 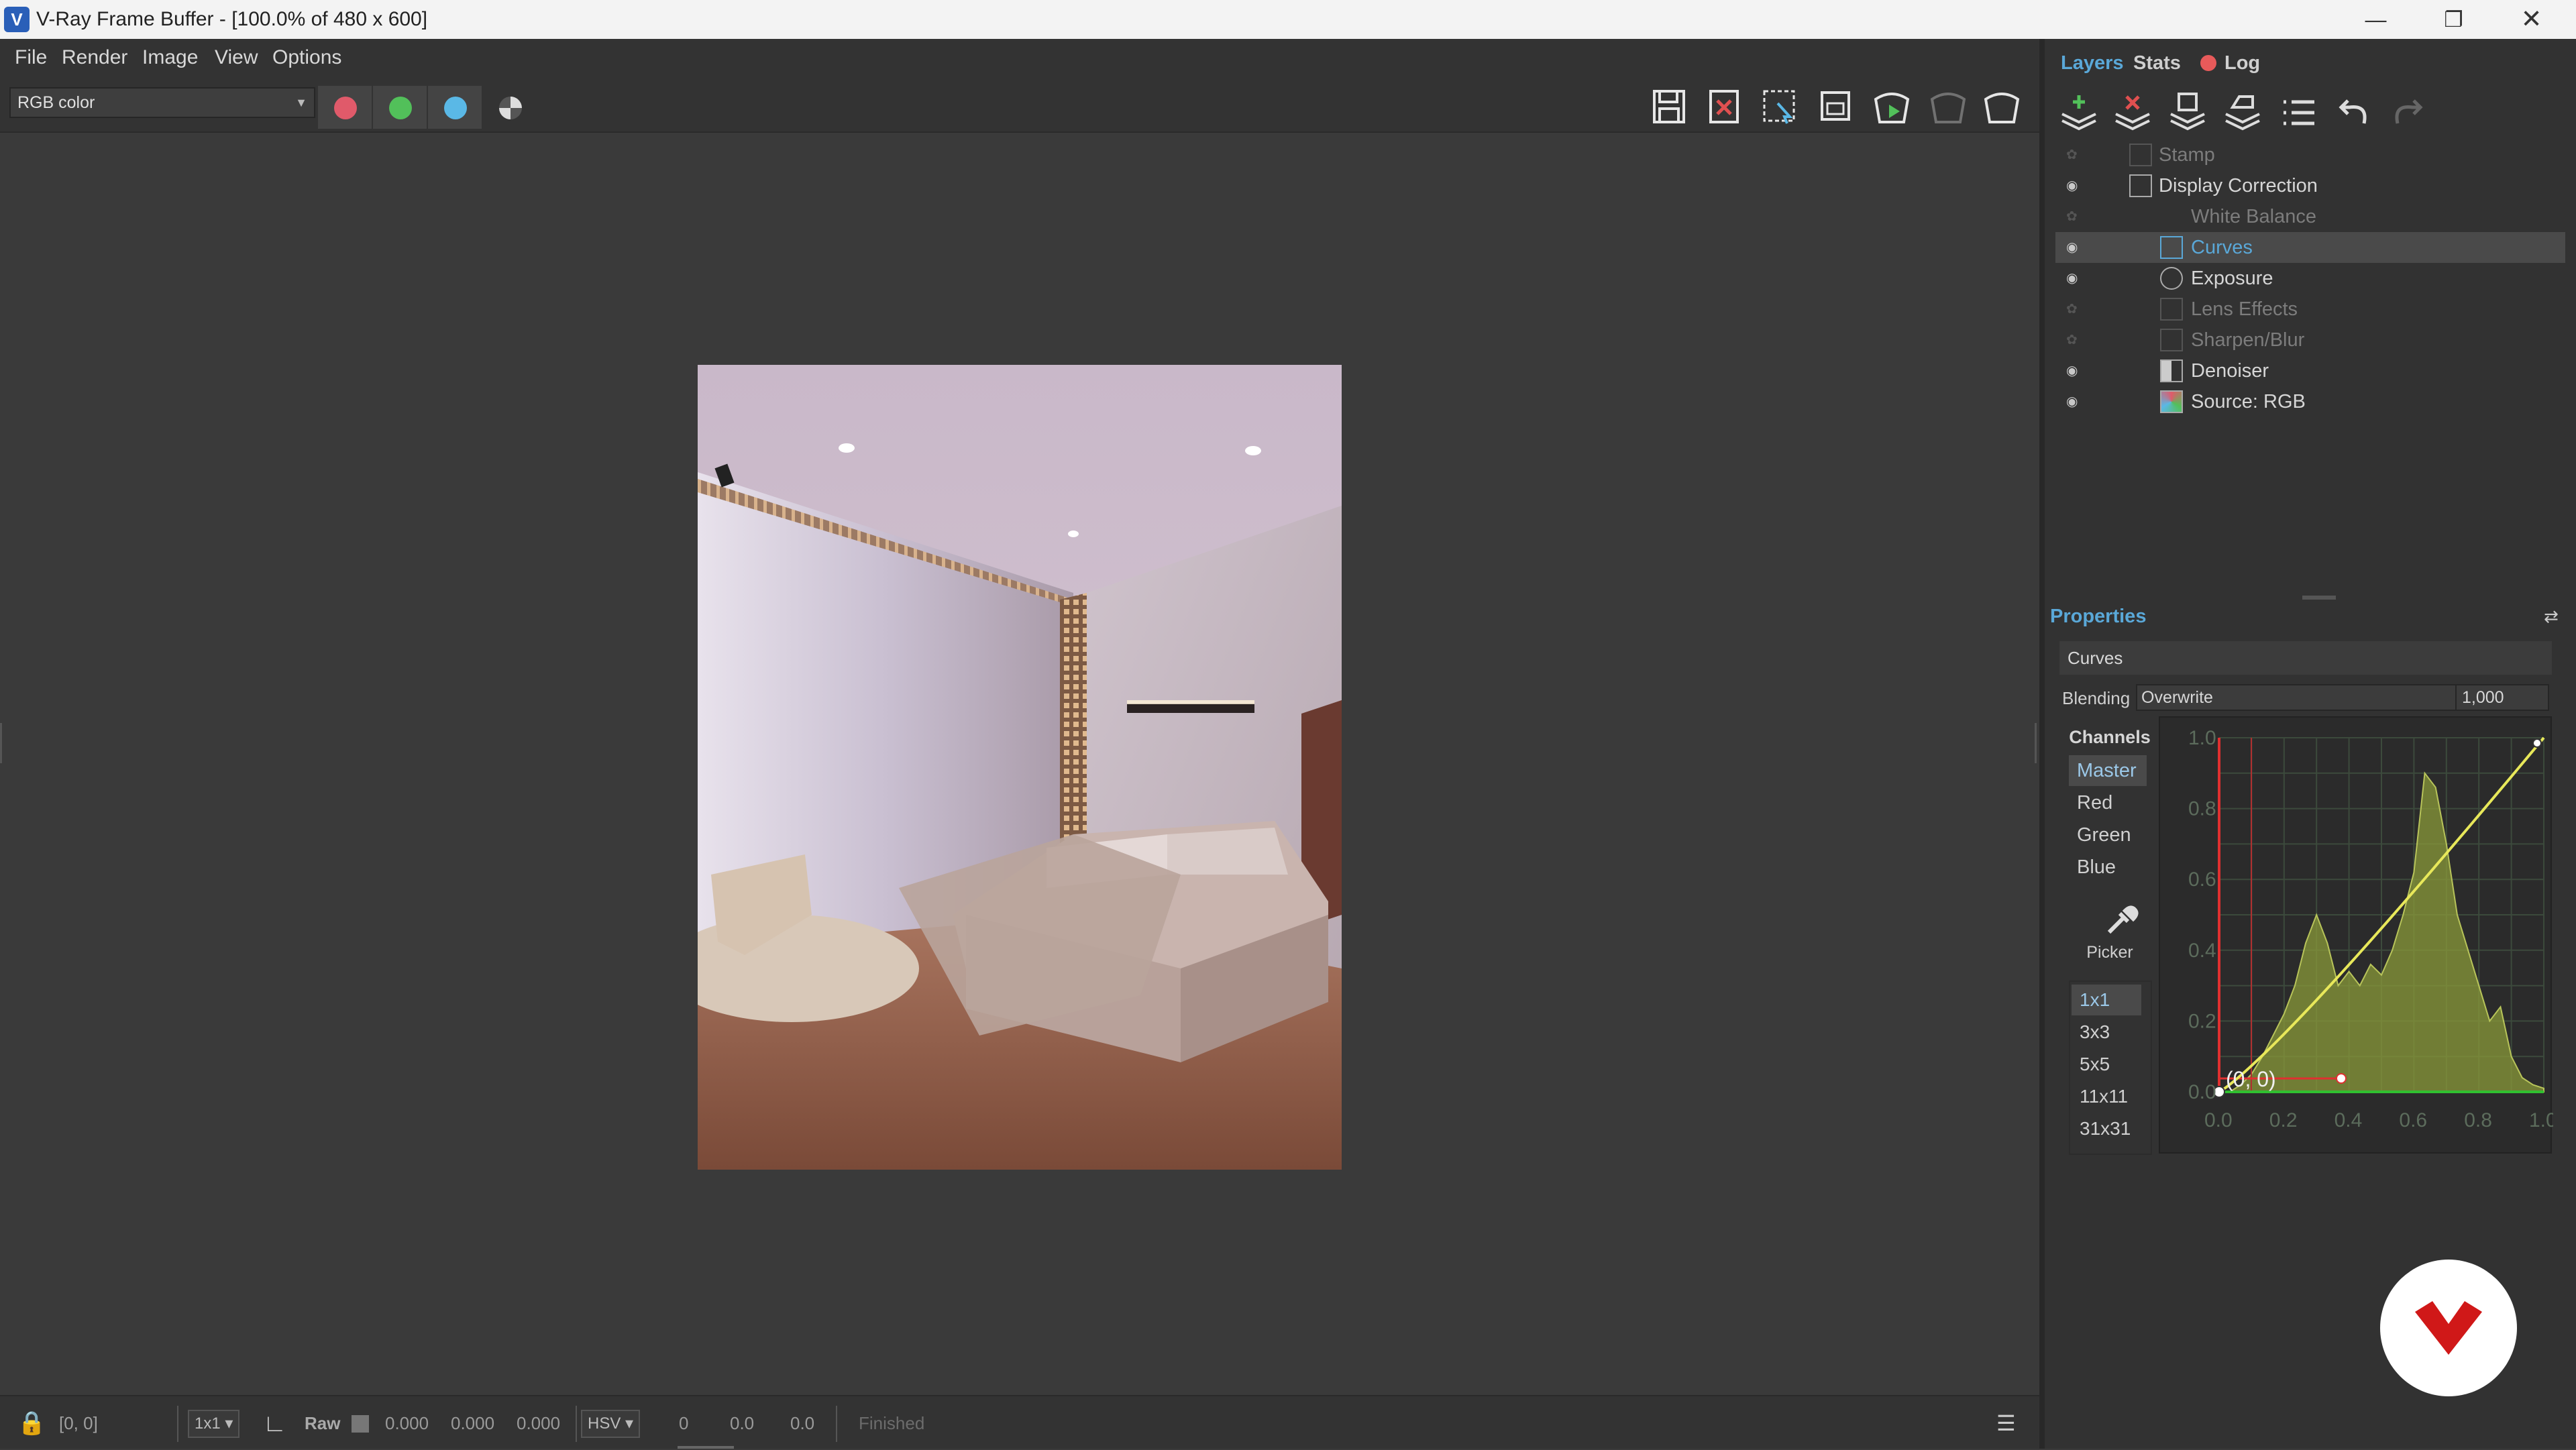 What do you see at coordinates (2305, 658) in the screenshot?
I see `layer-name-field: Curves` at bounding box center [2305, 658].